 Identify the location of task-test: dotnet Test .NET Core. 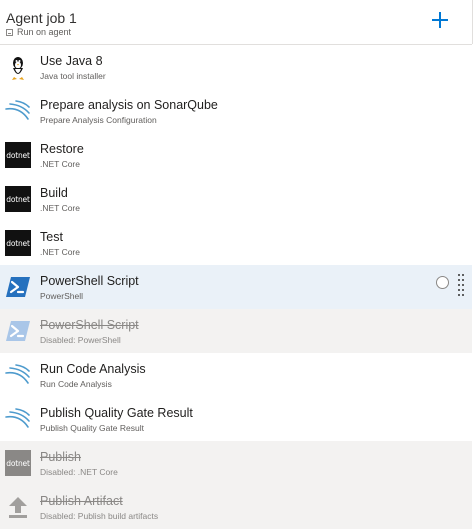
(236, 243).